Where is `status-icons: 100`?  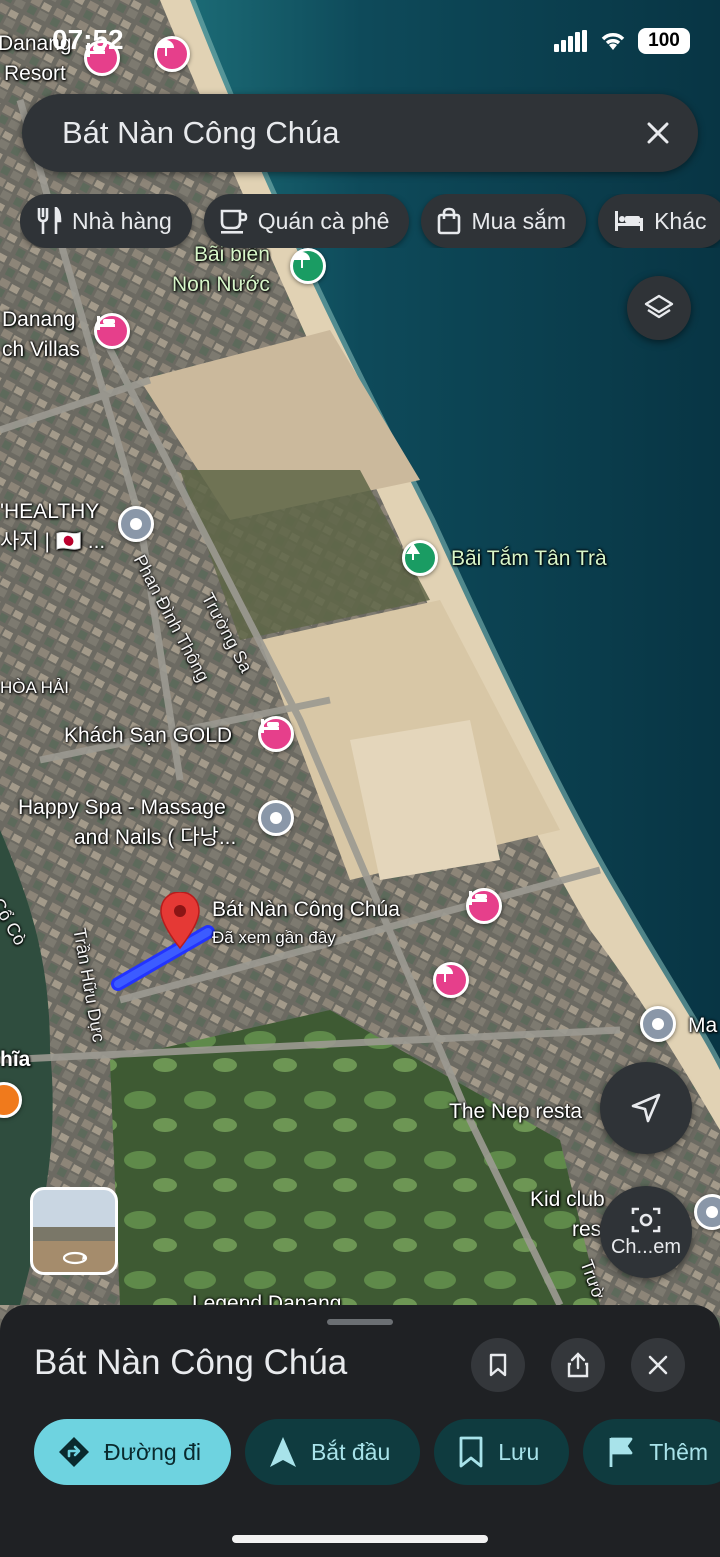 status-icons: 100 is located at coordinates (622, 41).